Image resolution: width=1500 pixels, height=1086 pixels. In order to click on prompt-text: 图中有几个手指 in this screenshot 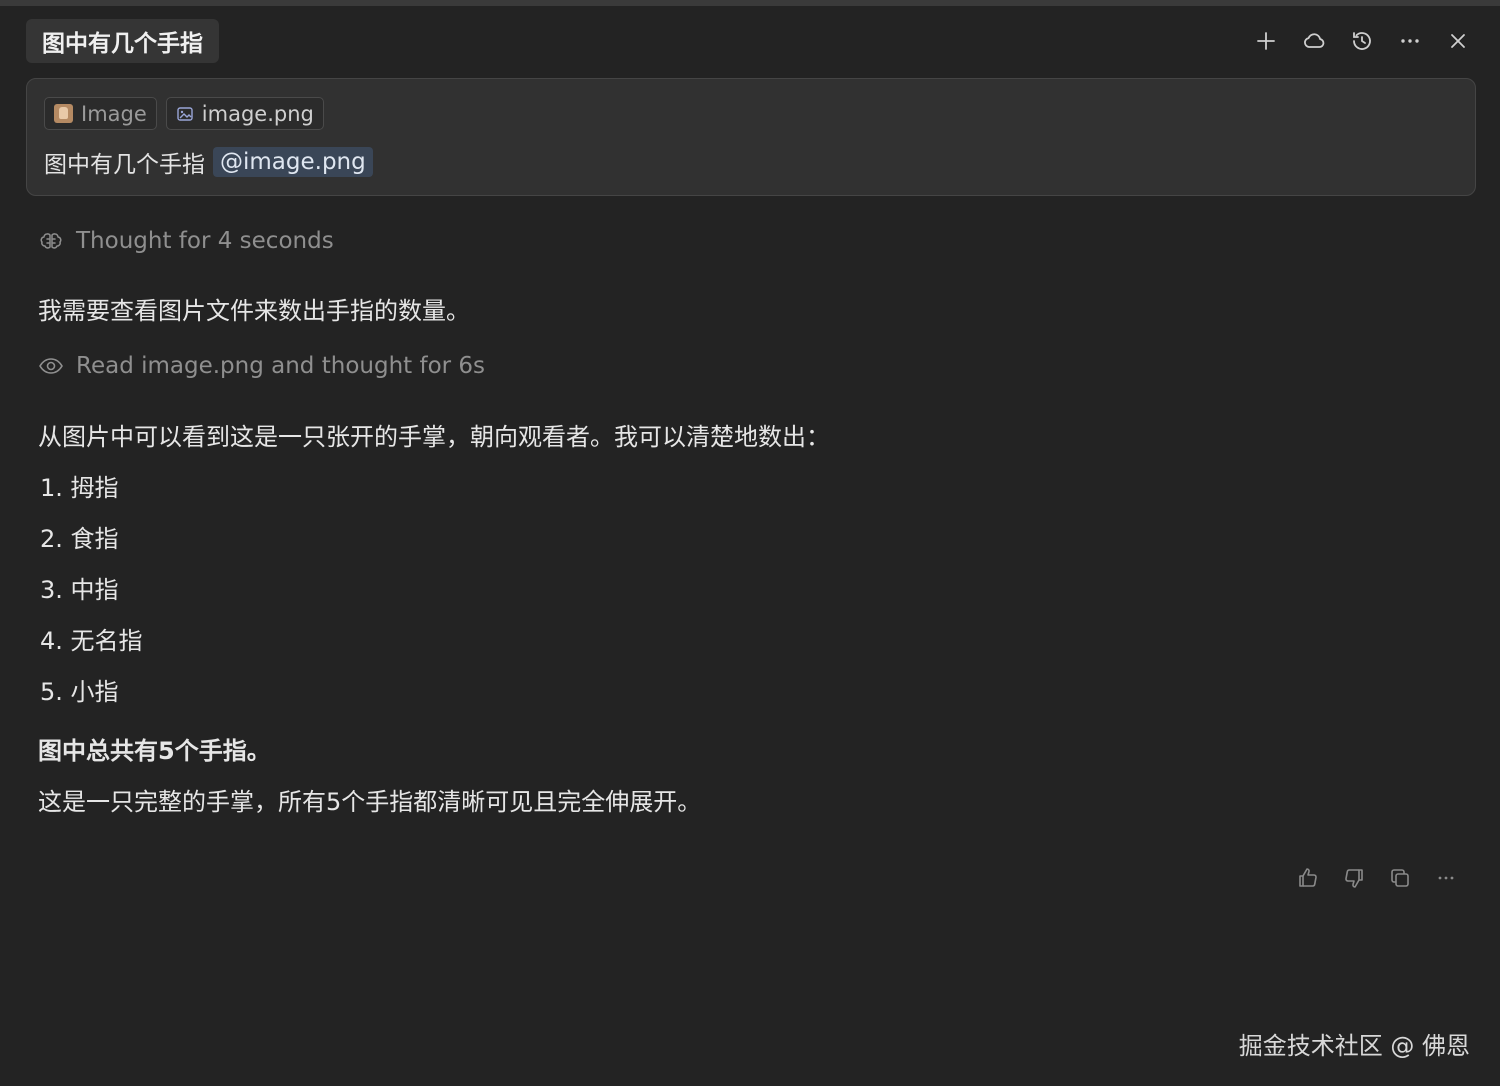, I will do `click(124, 165)`.